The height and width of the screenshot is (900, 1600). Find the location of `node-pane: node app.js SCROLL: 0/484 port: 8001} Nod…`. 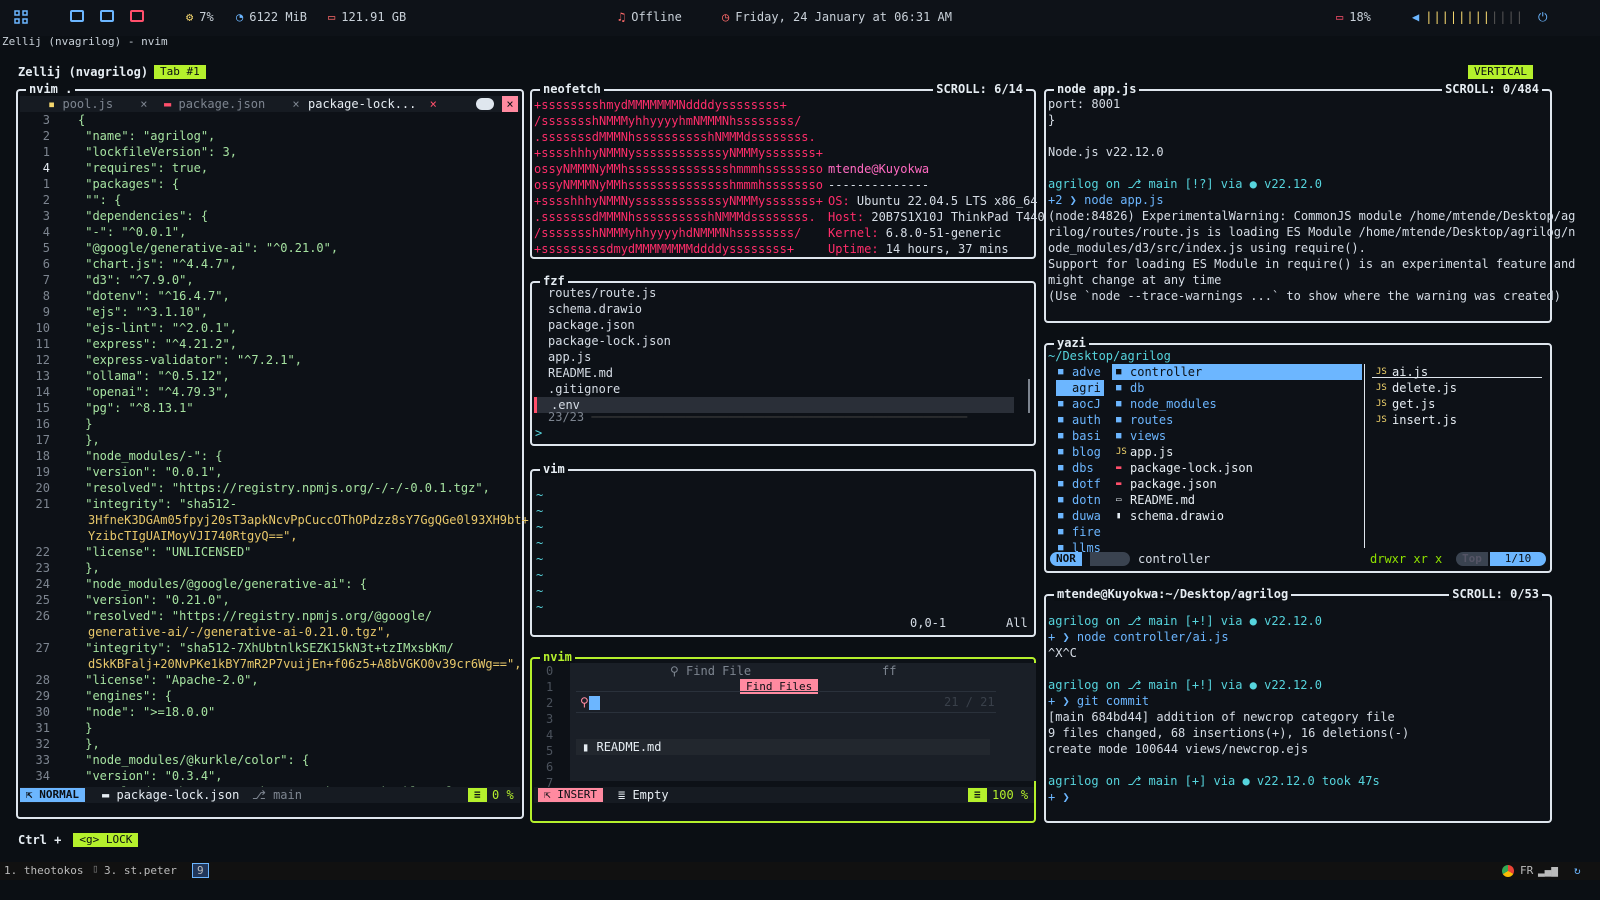

node-pane: node app.js SCROLL: 0/484 port: 8001} Nod… is located at coordinates (1309, 202).